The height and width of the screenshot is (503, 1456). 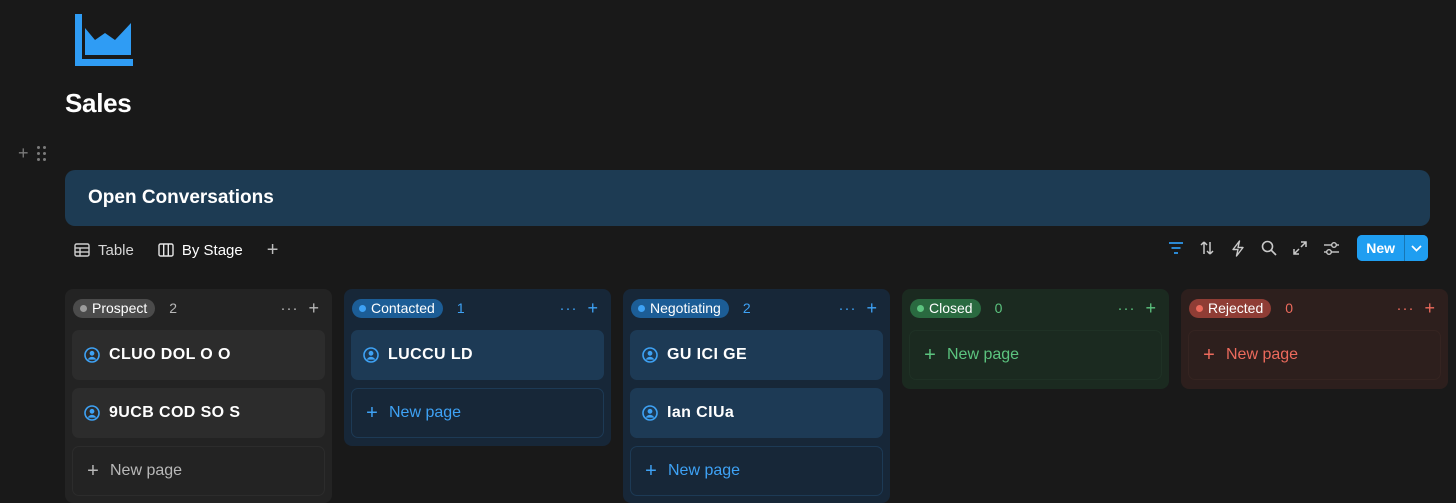 What do you see at coordinates (175, 412) in the screenshot?
I see `card-title: 9UCB COD SO S` at bounding box center [175, 412].